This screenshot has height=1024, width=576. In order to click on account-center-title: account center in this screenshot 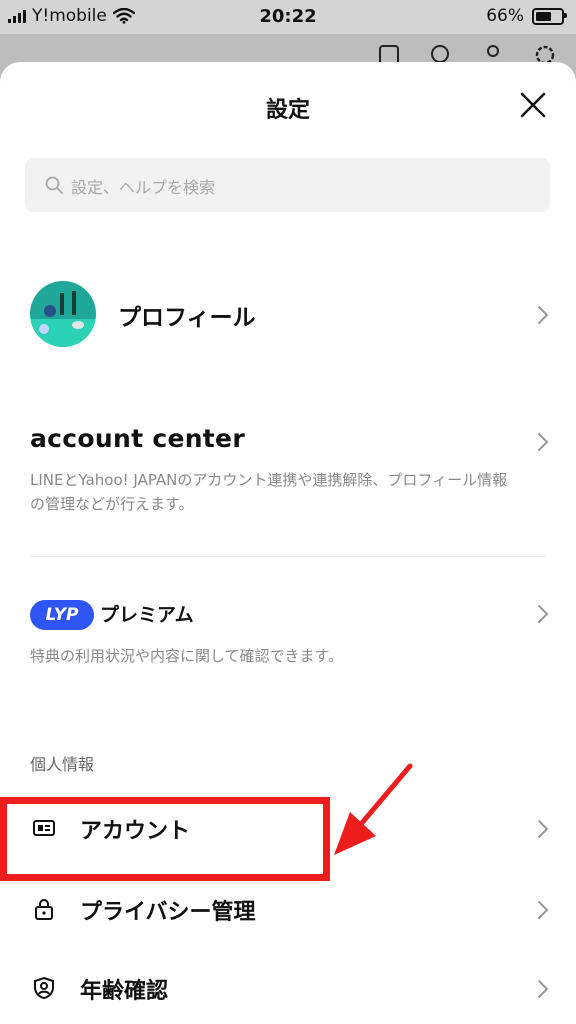, I will do `click(137, 438)`.